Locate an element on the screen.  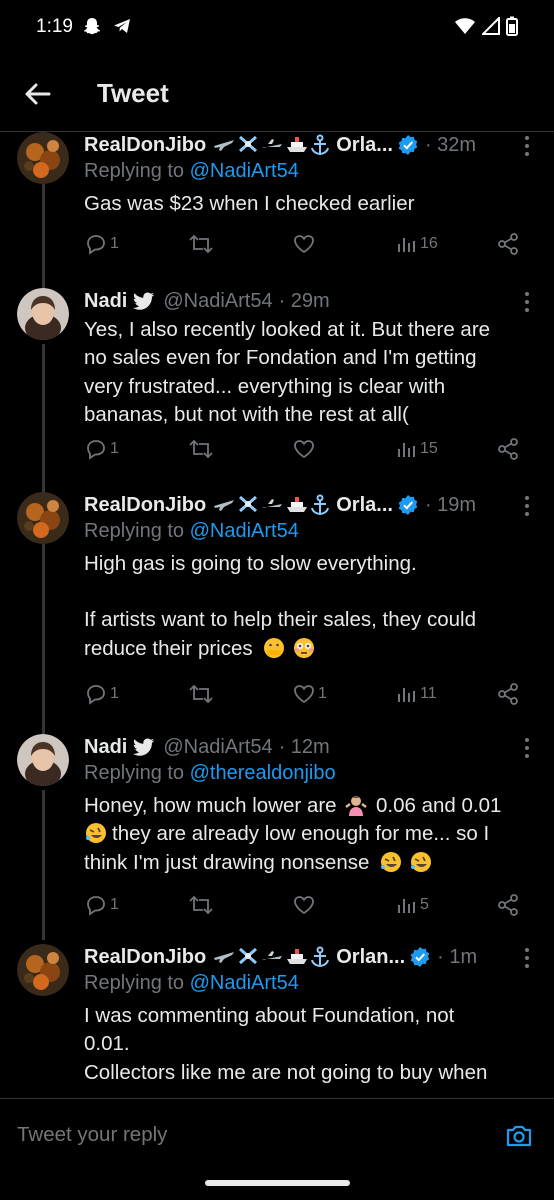
camera-icon is located at coordinates (519, 1136).